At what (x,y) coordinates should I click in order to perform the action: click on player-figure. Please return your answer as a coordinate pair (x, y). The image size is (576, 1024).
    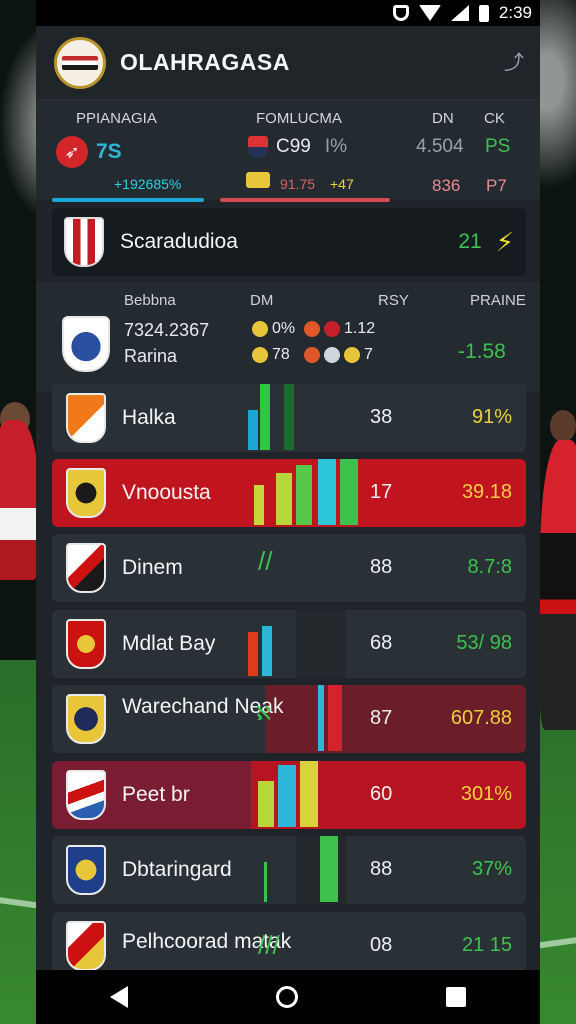
    Looking at the image, I should click on (19, 500).